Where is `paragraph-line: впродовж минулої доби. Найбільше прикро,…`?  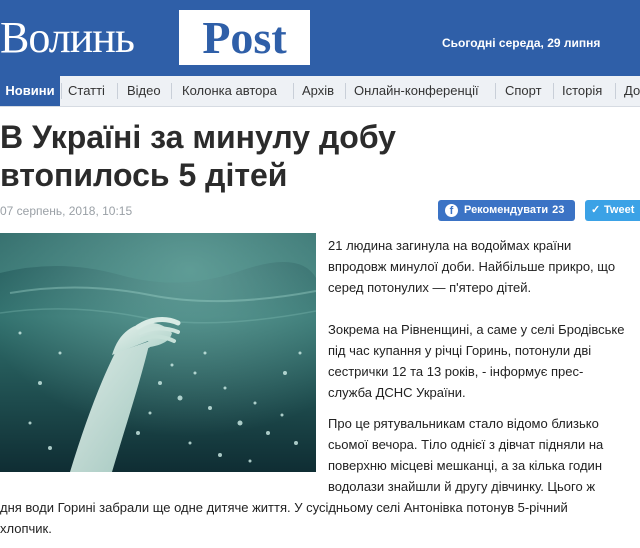
paragraph-line: впродовж минулої доби. Найбільше прикро,… is located at coordinates (472, 266).